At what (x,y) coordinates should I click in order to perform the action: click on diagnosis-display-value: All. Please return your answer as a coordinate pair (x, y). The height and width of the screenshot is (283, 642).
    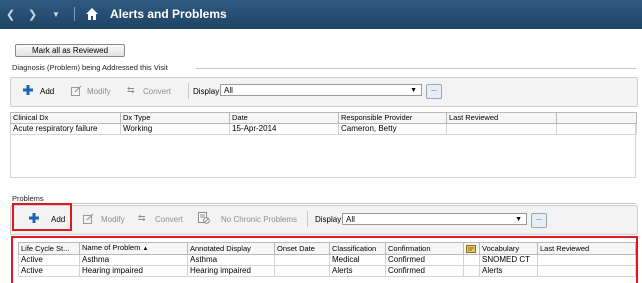
    Looking at the image, I should click on (228, 90).